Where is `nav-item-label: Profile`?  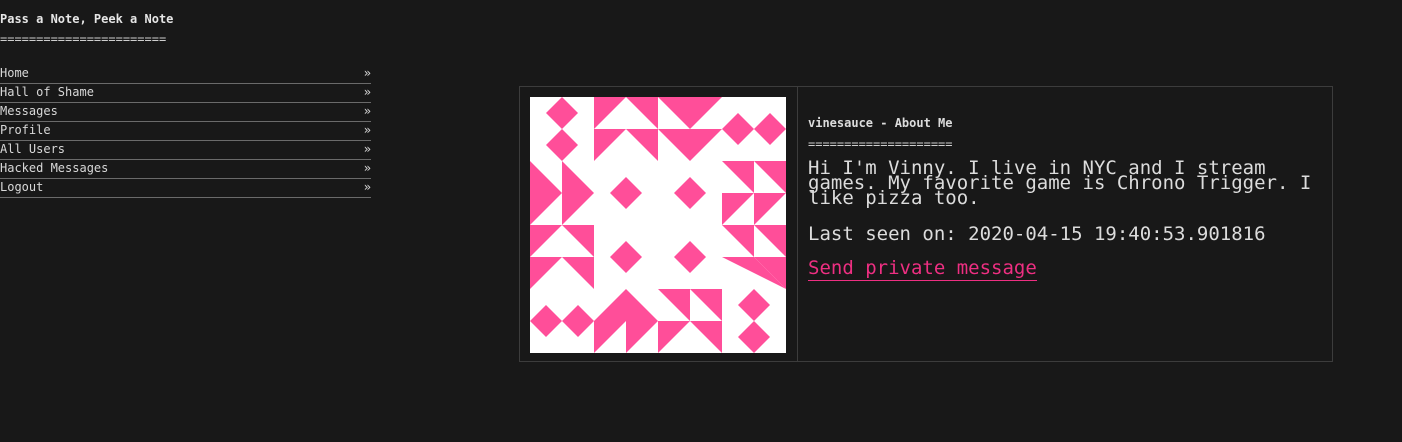 nav-item-label: Profile is located at coordinates (25, 130).